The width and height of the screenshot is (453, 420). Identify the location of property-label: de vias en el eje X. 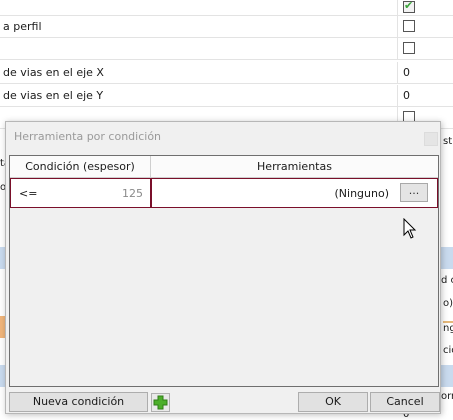
(53, 72).